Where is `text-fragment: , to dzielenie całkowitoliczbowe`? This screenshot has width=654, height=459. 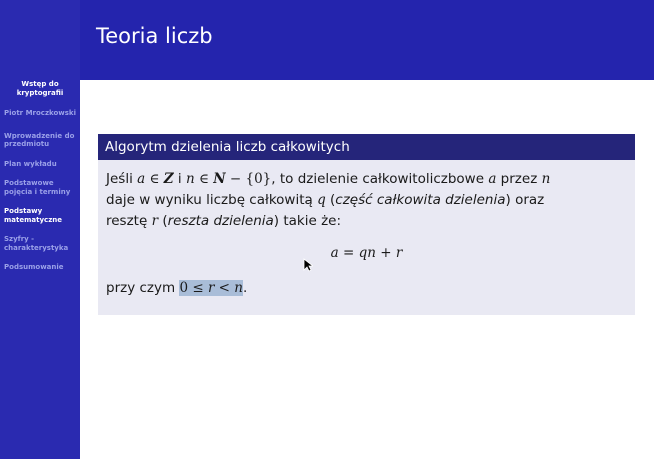 text-fragment: , to dzielenie całkowitoliczbowe is located at coordinates (380, 179).